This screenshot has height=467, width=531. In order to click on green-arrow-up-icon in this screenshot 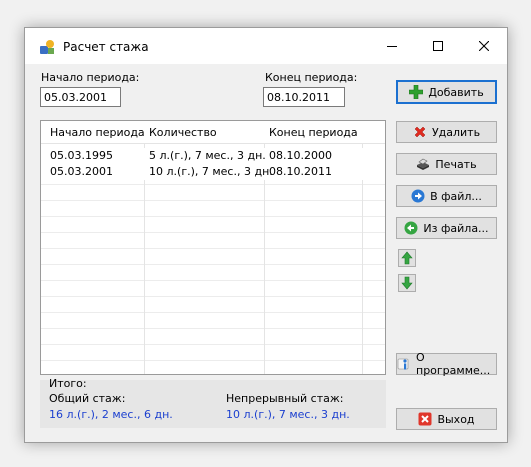, I will do `click(407, 258)`.